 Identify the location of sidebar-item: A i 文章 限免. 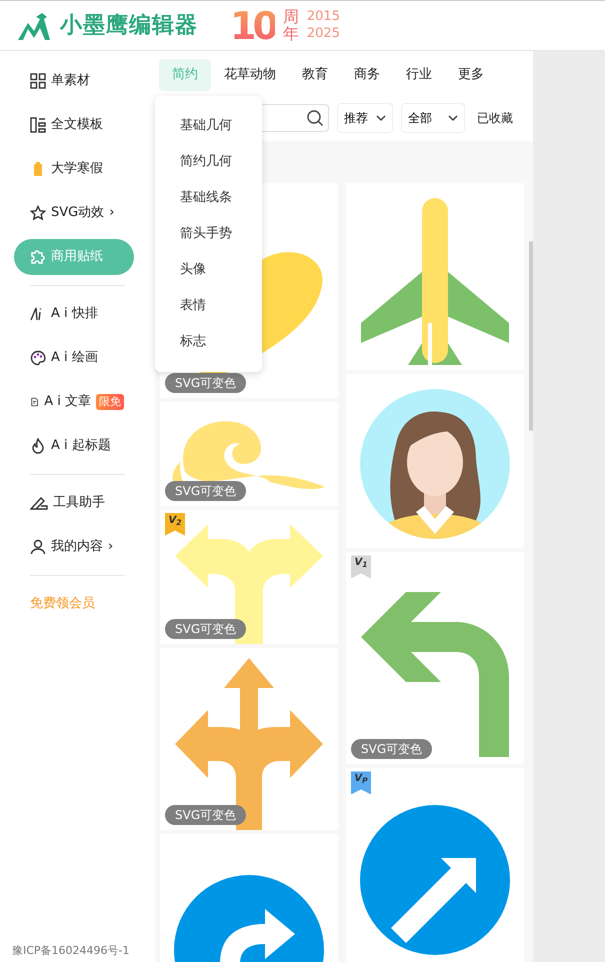
(74, 402).